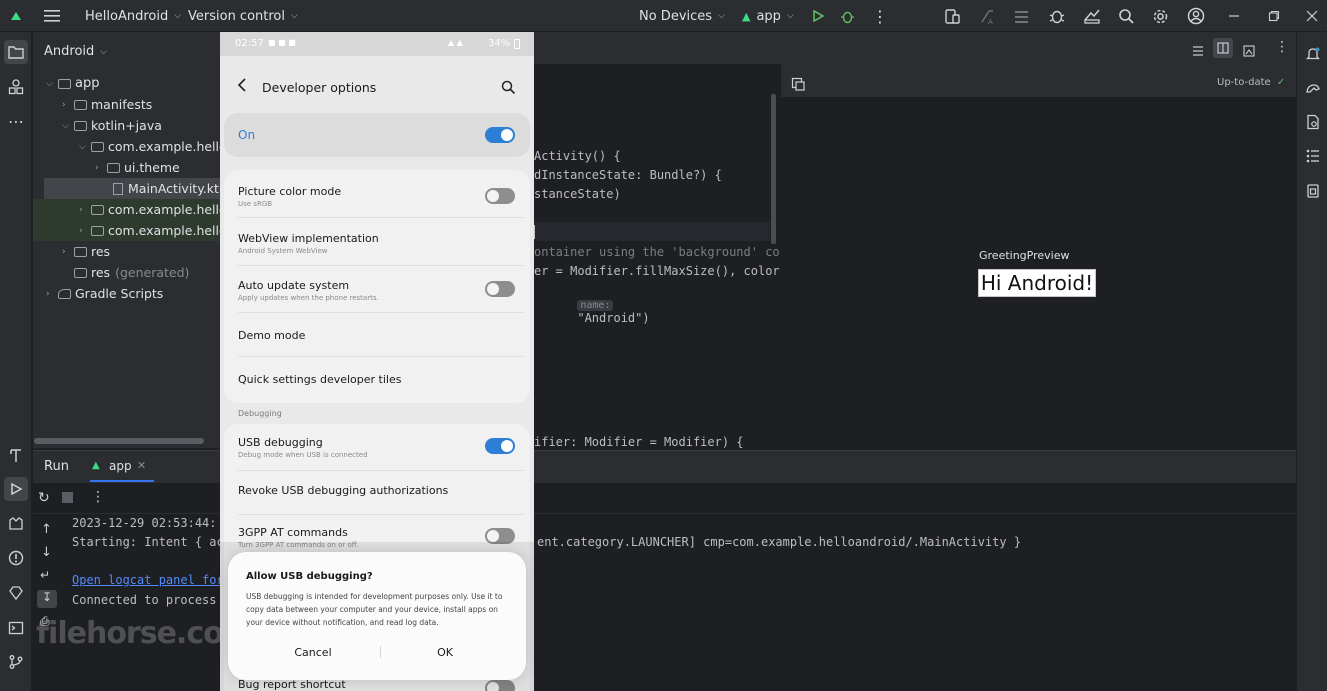  I want to click on setting-revoke-usb-auth: Revoke USB debugging authorizations, so click(377, 492).